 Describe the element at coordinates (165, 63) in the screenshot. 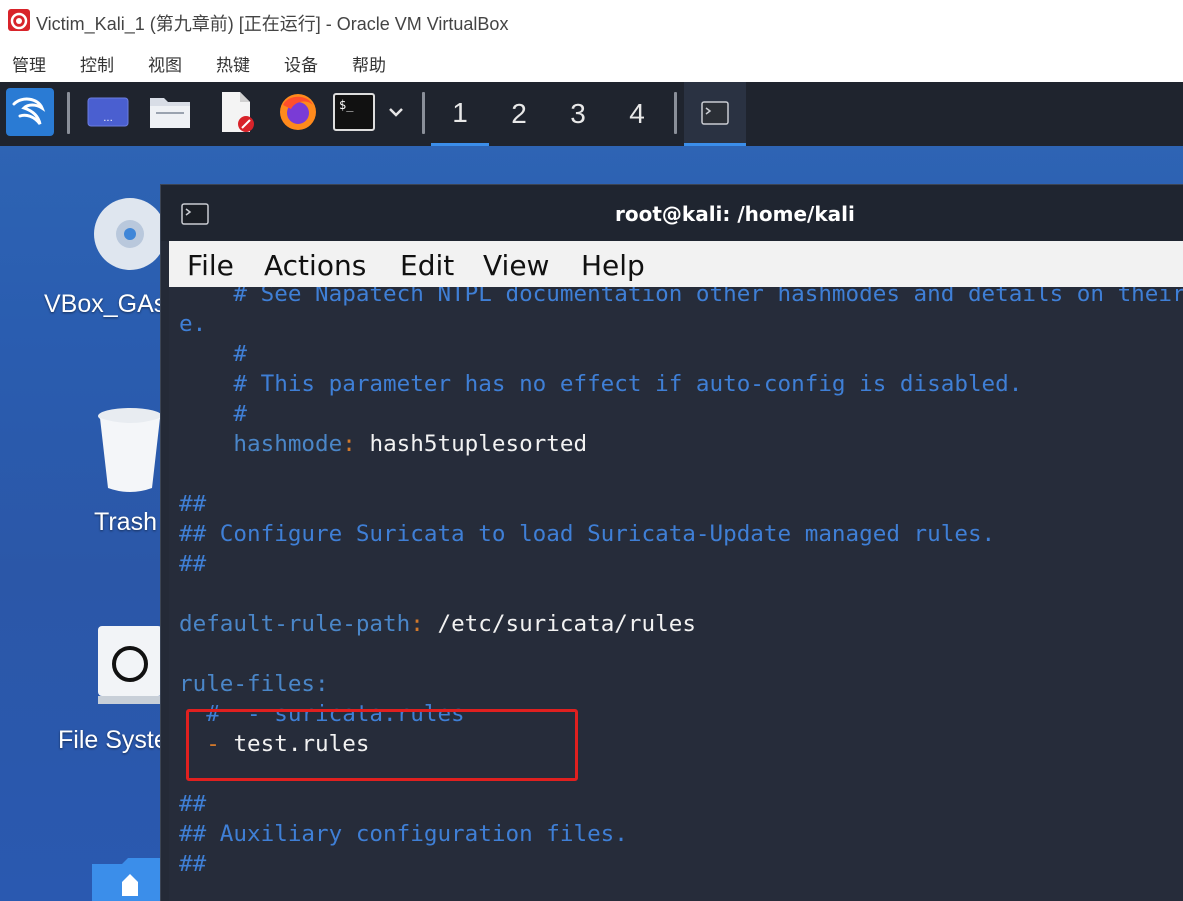

I see `menu-view: 视图` at that location.